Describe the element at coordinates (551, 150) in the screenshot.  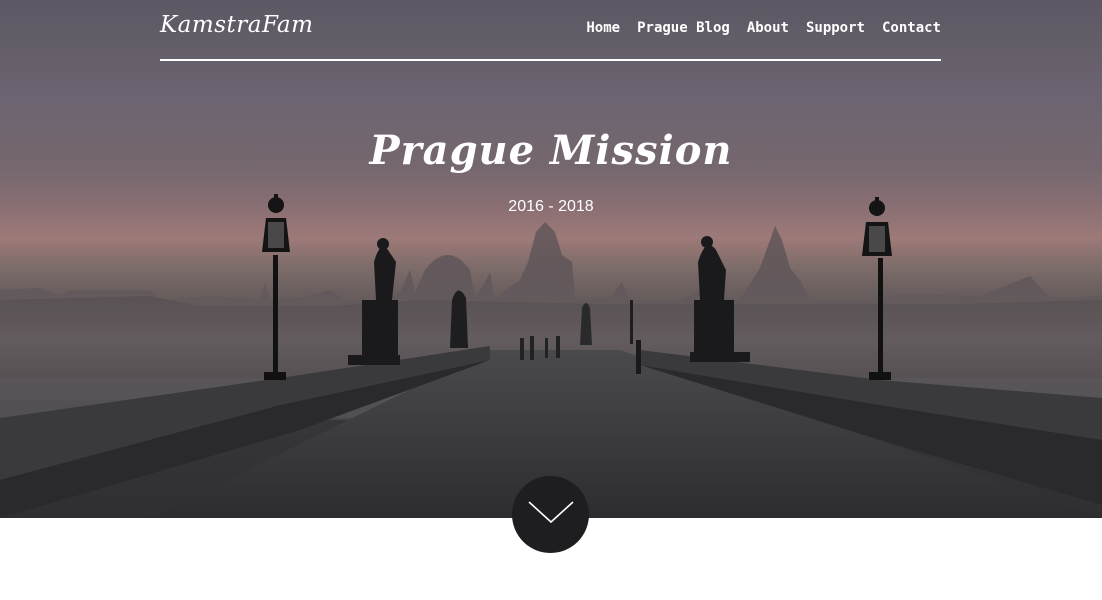
I see `hero-title: Prague Mission` at that location.